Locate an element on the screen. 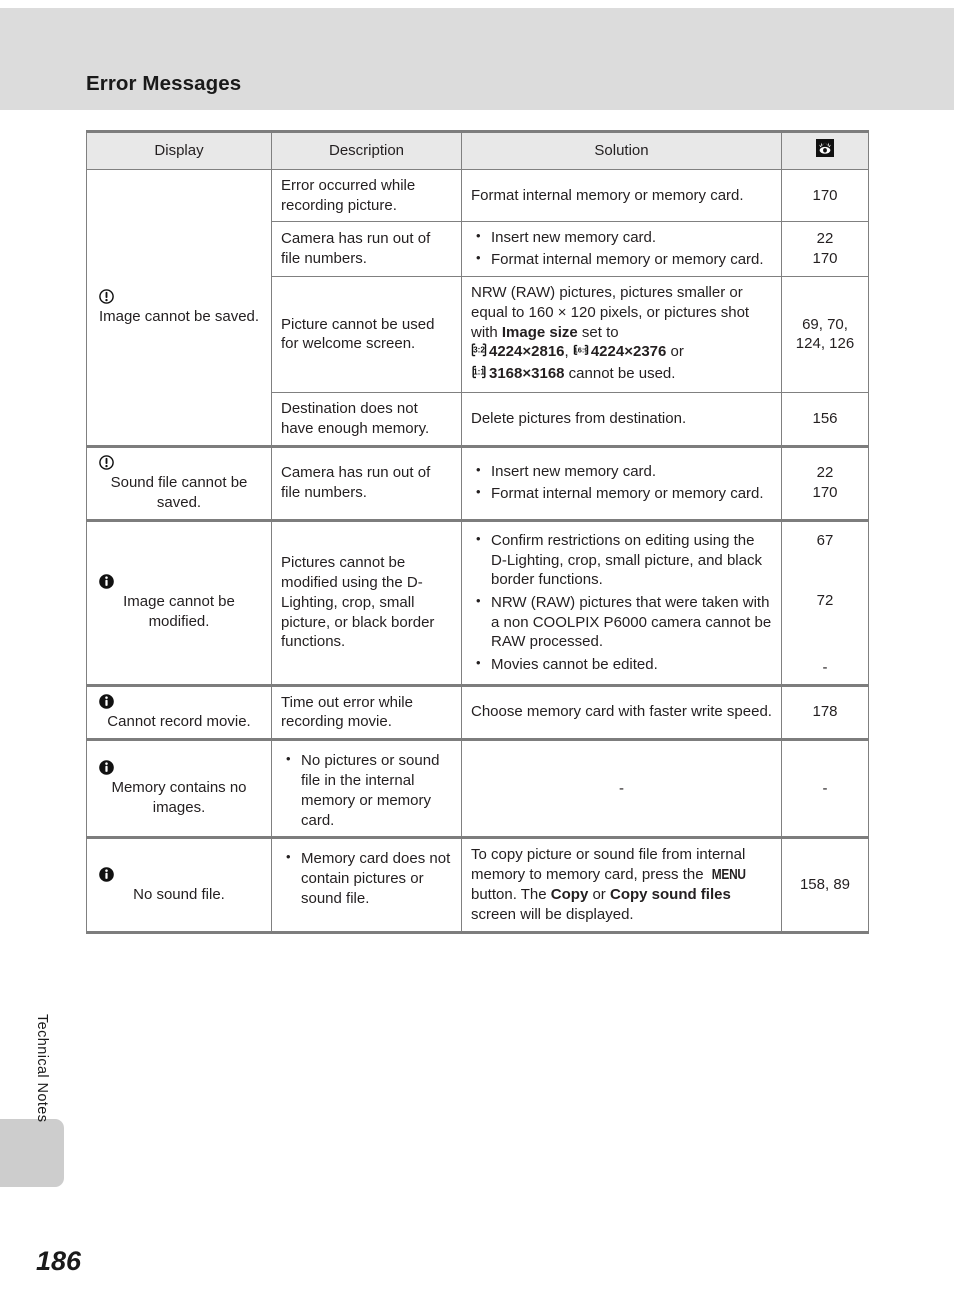  solution-text-tail: screen will be displayed. is located at coordinates (552, 915).